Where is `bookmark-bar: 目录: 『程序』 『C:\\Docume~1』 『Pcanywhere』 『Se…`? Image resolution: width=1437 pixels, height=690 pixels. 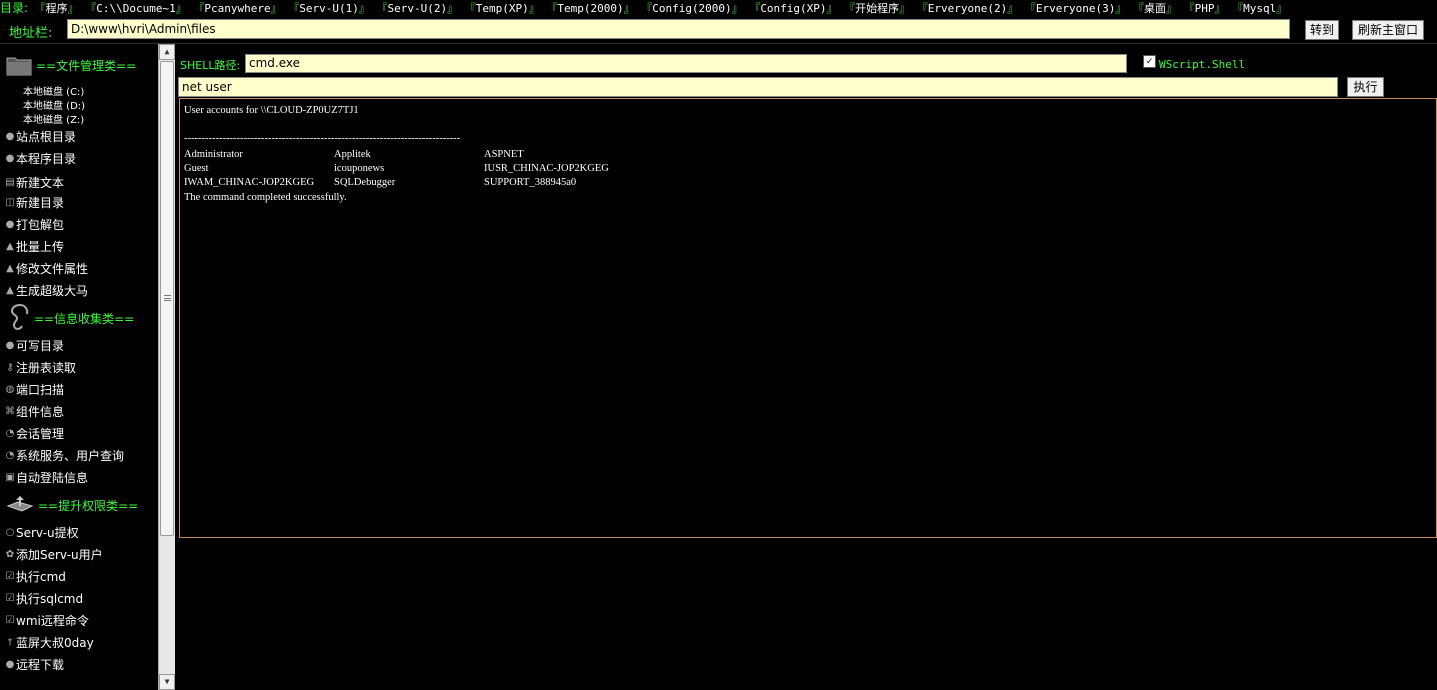
bookmark-bar: 目录: 『程序』 『C:\\Docume~1』 『Pcanywhere』 『Se… is located at coordinates (718, 8).